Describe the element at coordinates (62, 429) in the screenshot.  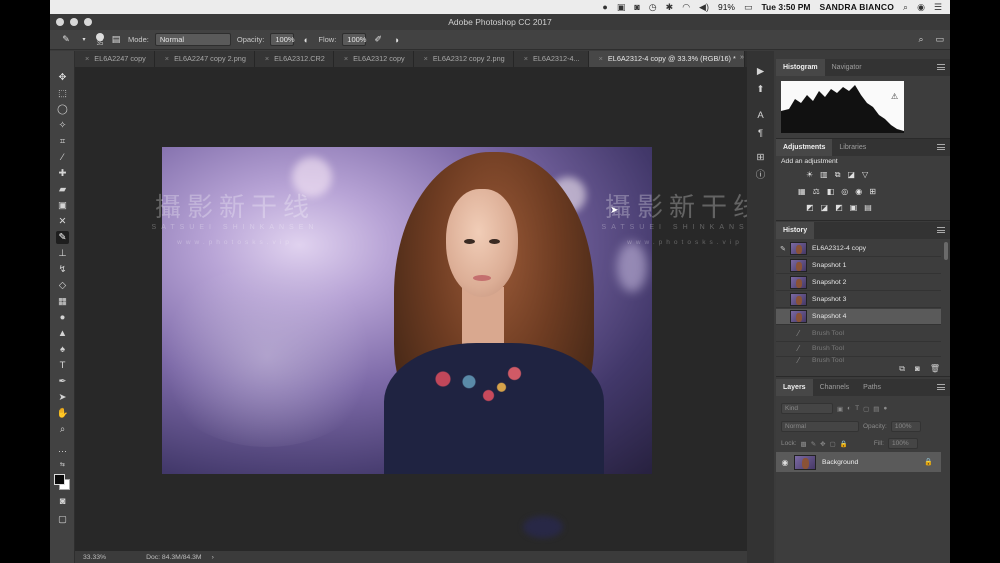
I see `zoom-tool-icon: ⌕` at that location.